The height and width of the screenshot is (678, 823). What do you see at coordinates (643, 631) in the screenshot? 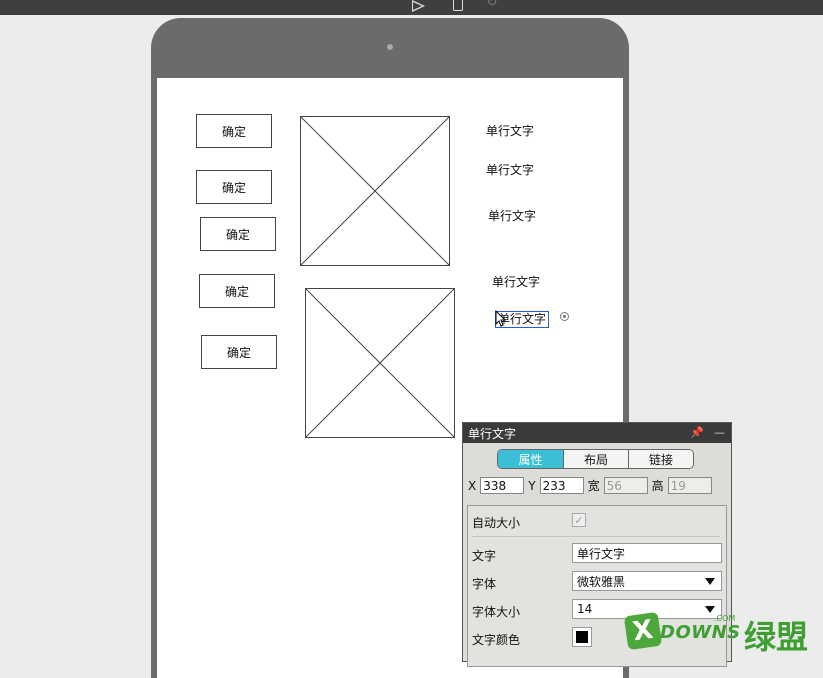
I see `watermark-x: X` at bounding box center [643, 631].